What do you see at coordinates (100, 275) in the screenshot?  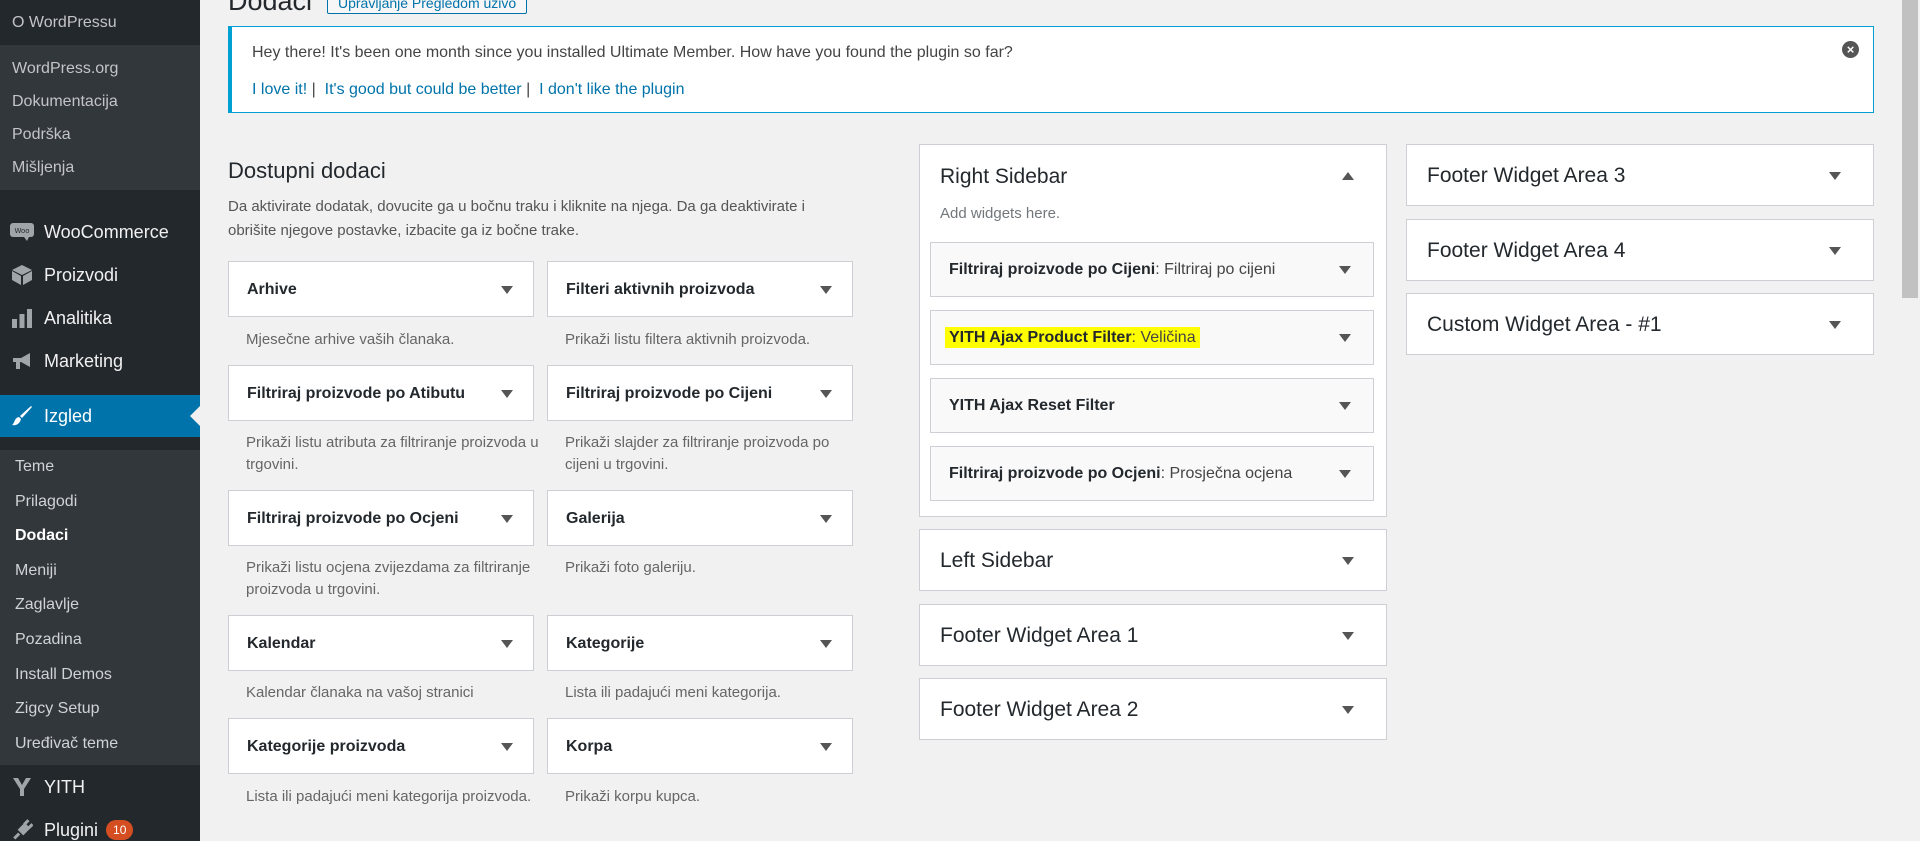 I see `sidebar-item-products: Proizvodi` at bounding box center [100, 275].